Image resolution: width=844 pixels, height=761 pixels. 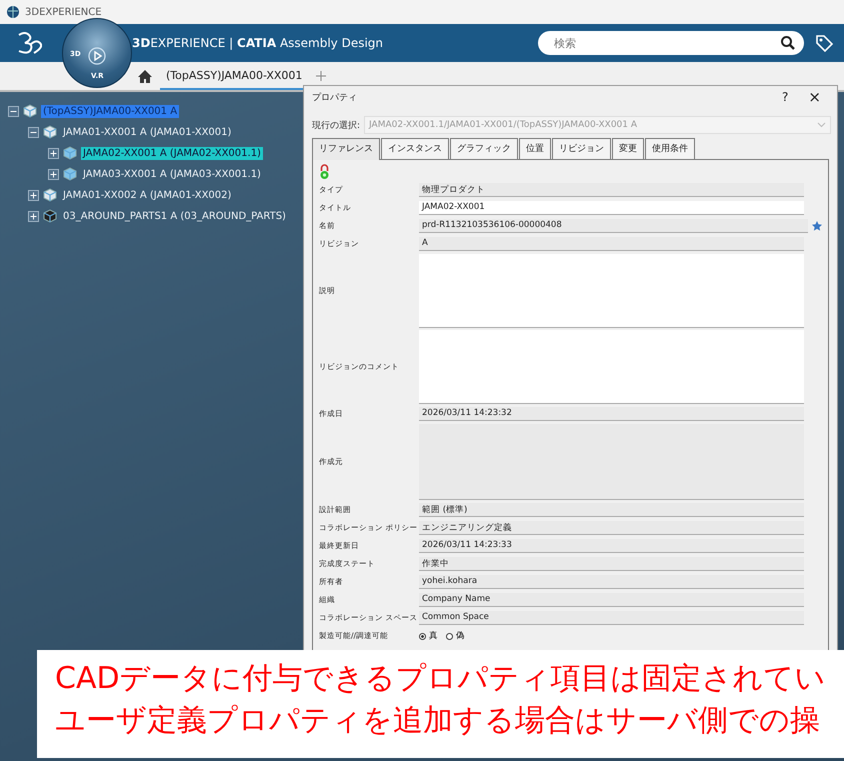 I want to click on search-icon, so click(x=788, y=43).